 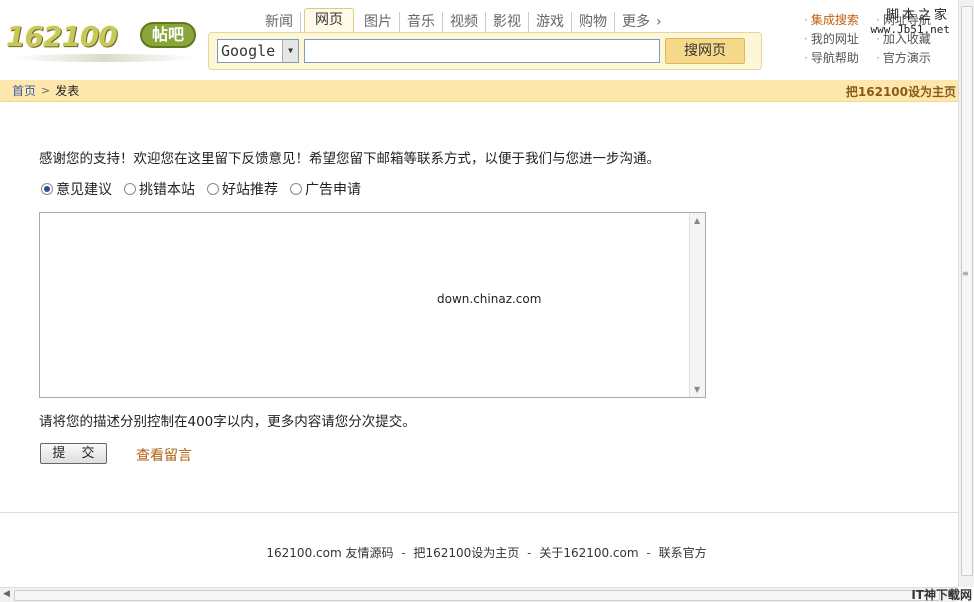 What do you see at coordinates (965, 273) in the screenshot?
I see `scroll-grip-icon: ≡` at bounding box center [965, 273].